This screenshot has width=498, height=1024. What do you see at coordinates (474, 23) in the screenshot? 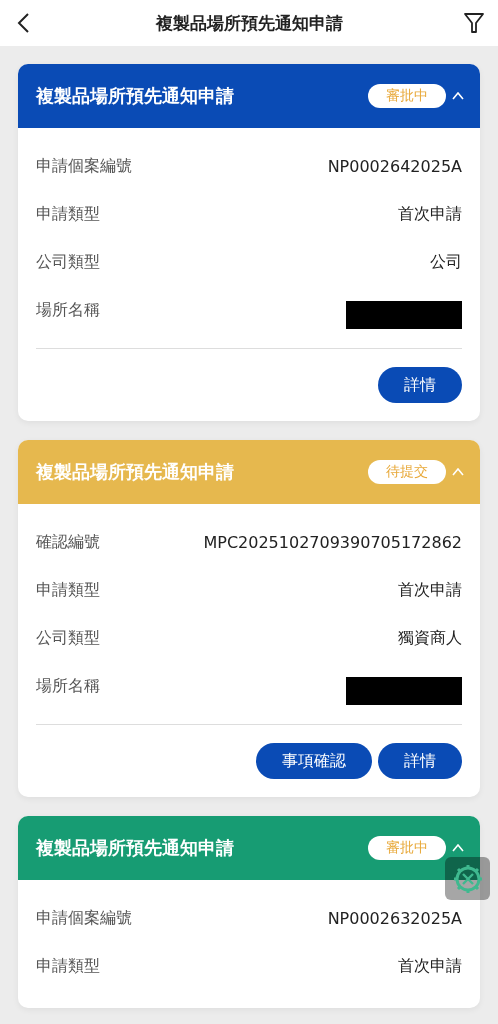
I see `filter-icon` at bounding box center [474, 23].